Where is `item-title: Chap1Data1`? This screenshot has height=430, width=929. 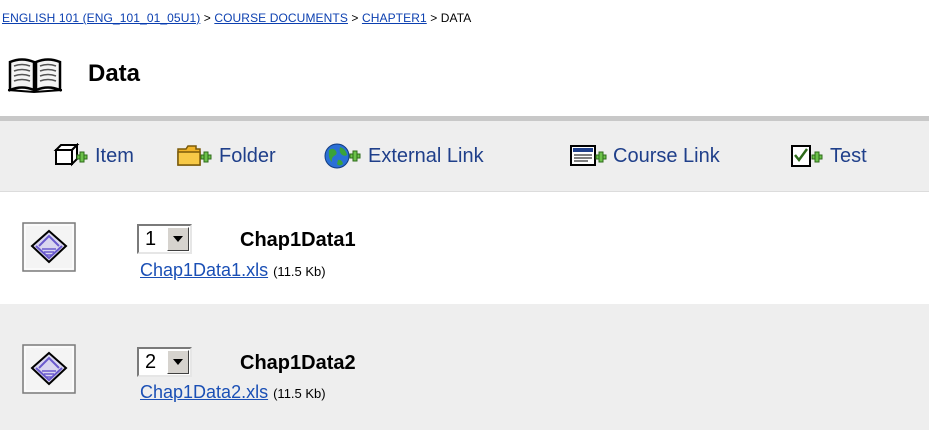 item-title: Chap1Data1 is located at coordinates (298, 240).